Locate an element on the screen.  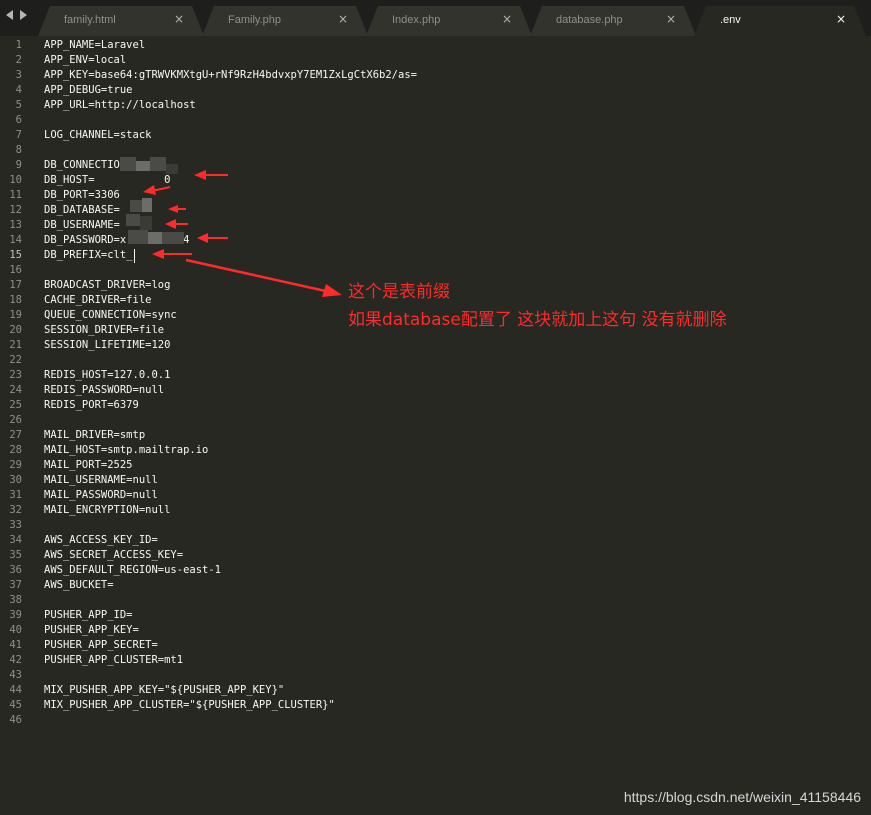
code-text: REDIS_PORT=6379 is located at coordinates (91, 405).